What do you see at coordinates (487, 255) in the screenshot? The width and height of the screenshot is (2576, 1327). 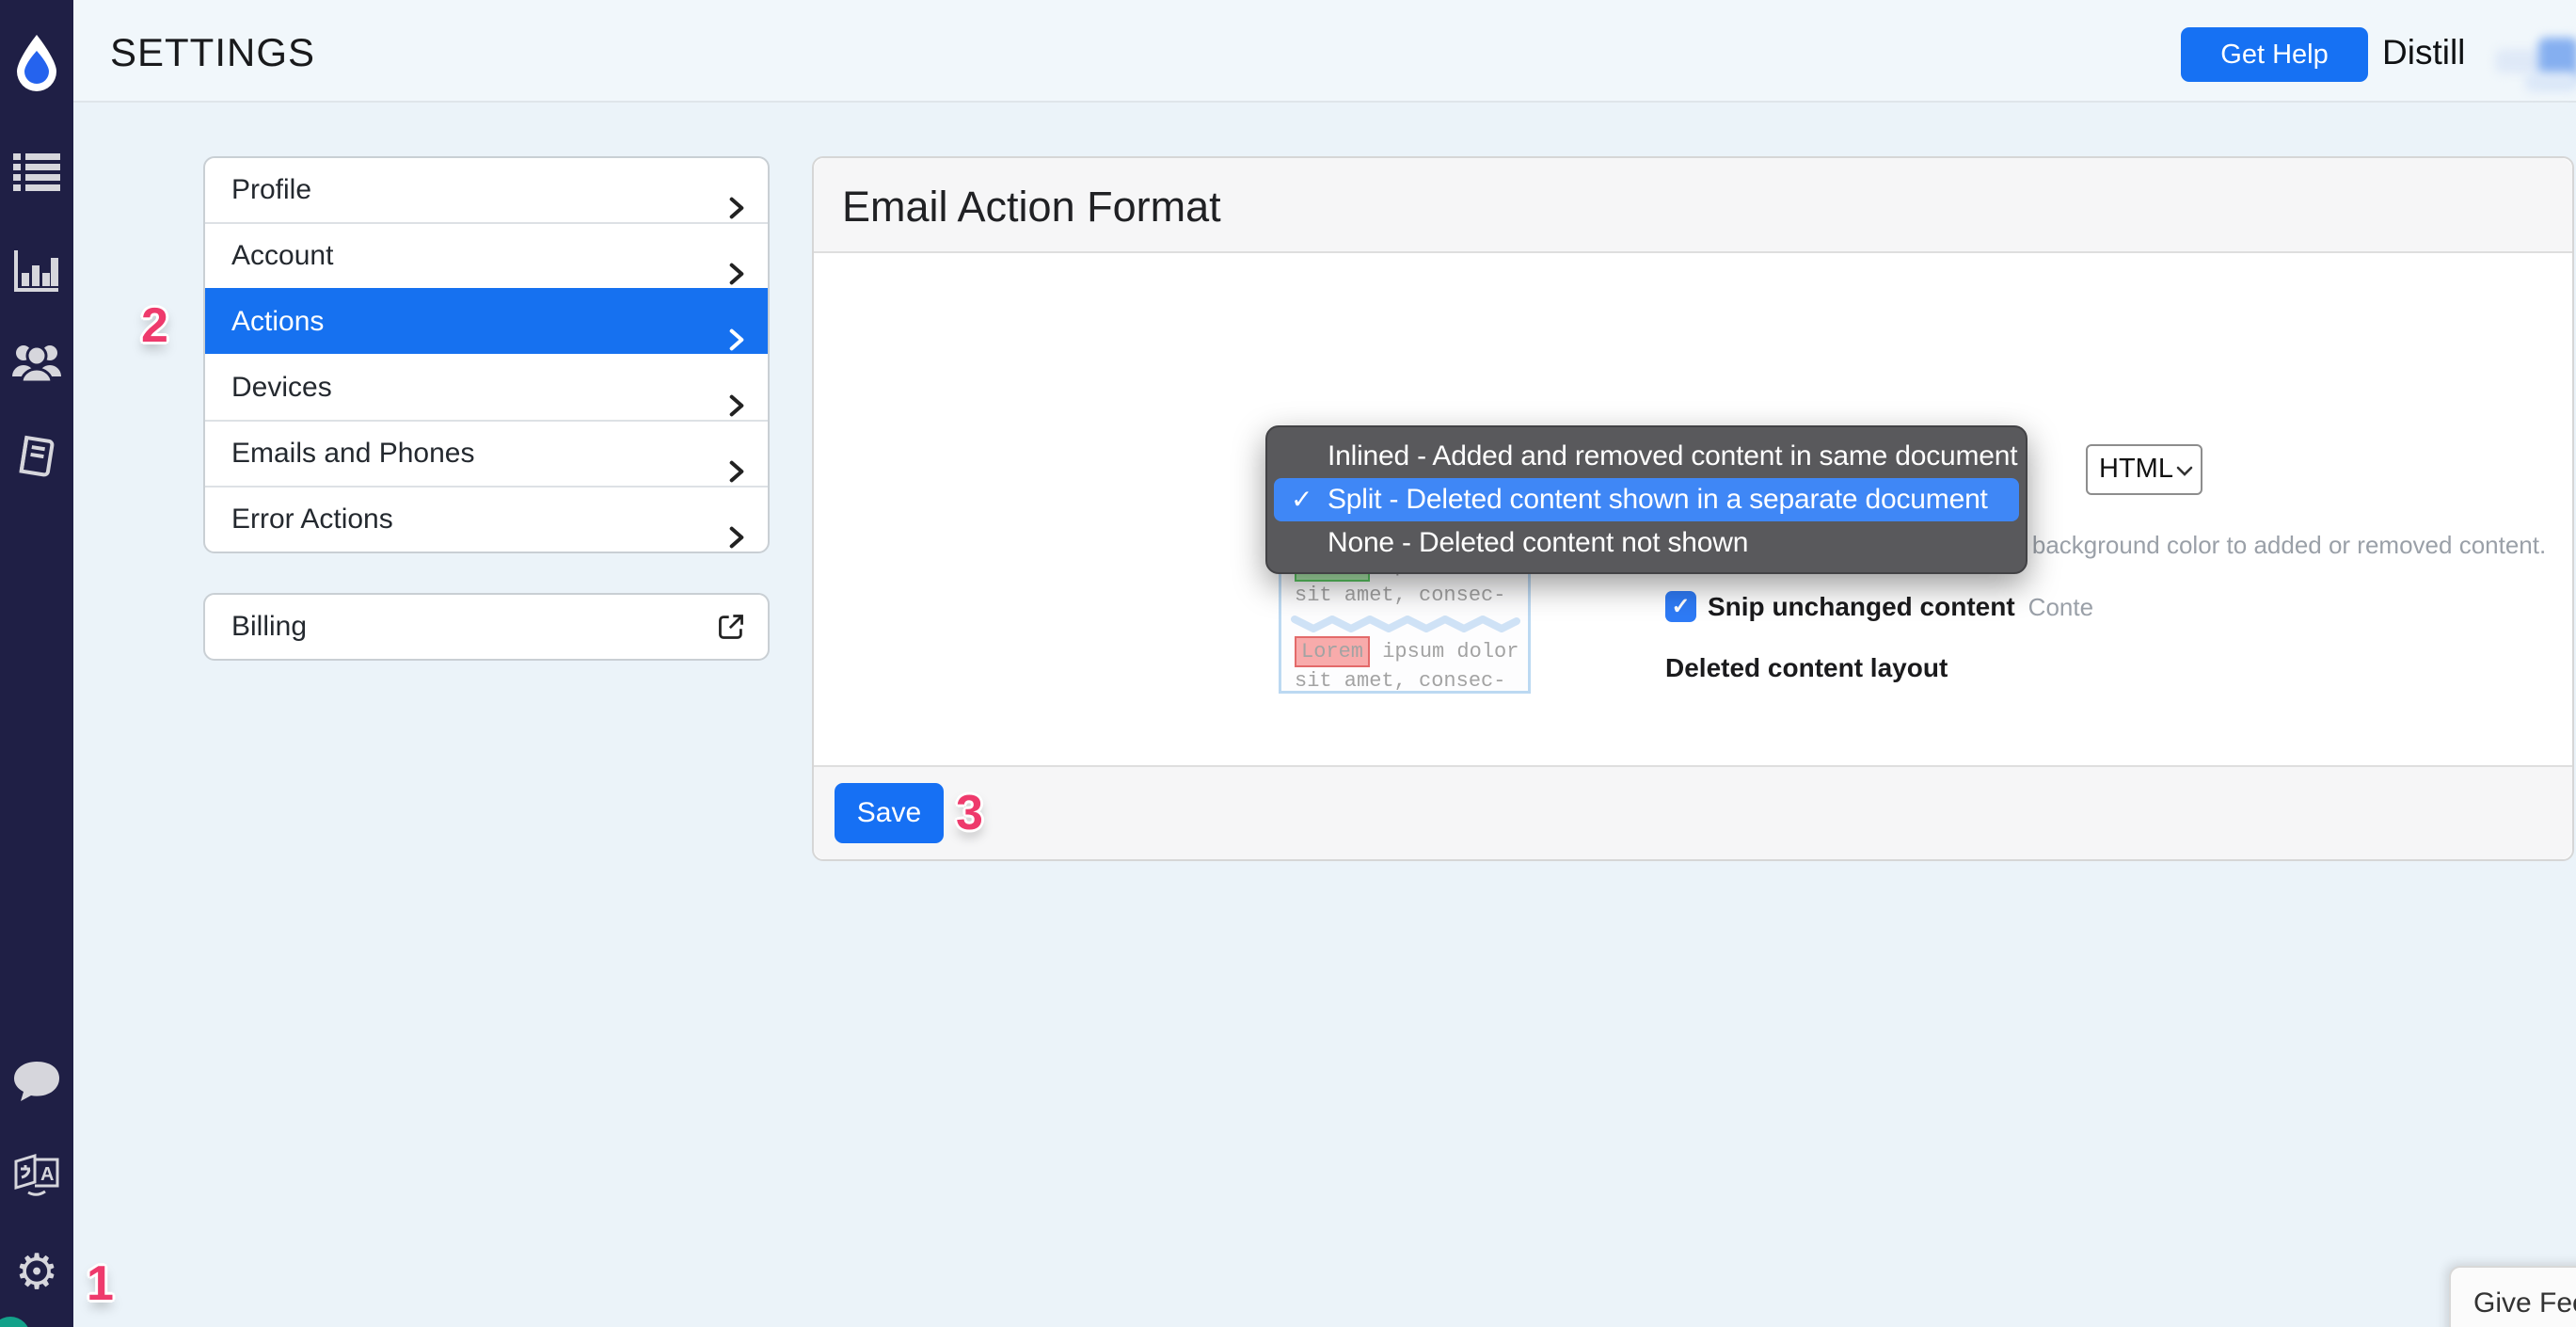 I see `sidebar-item-account: Account` at bounding box center [487, 255].